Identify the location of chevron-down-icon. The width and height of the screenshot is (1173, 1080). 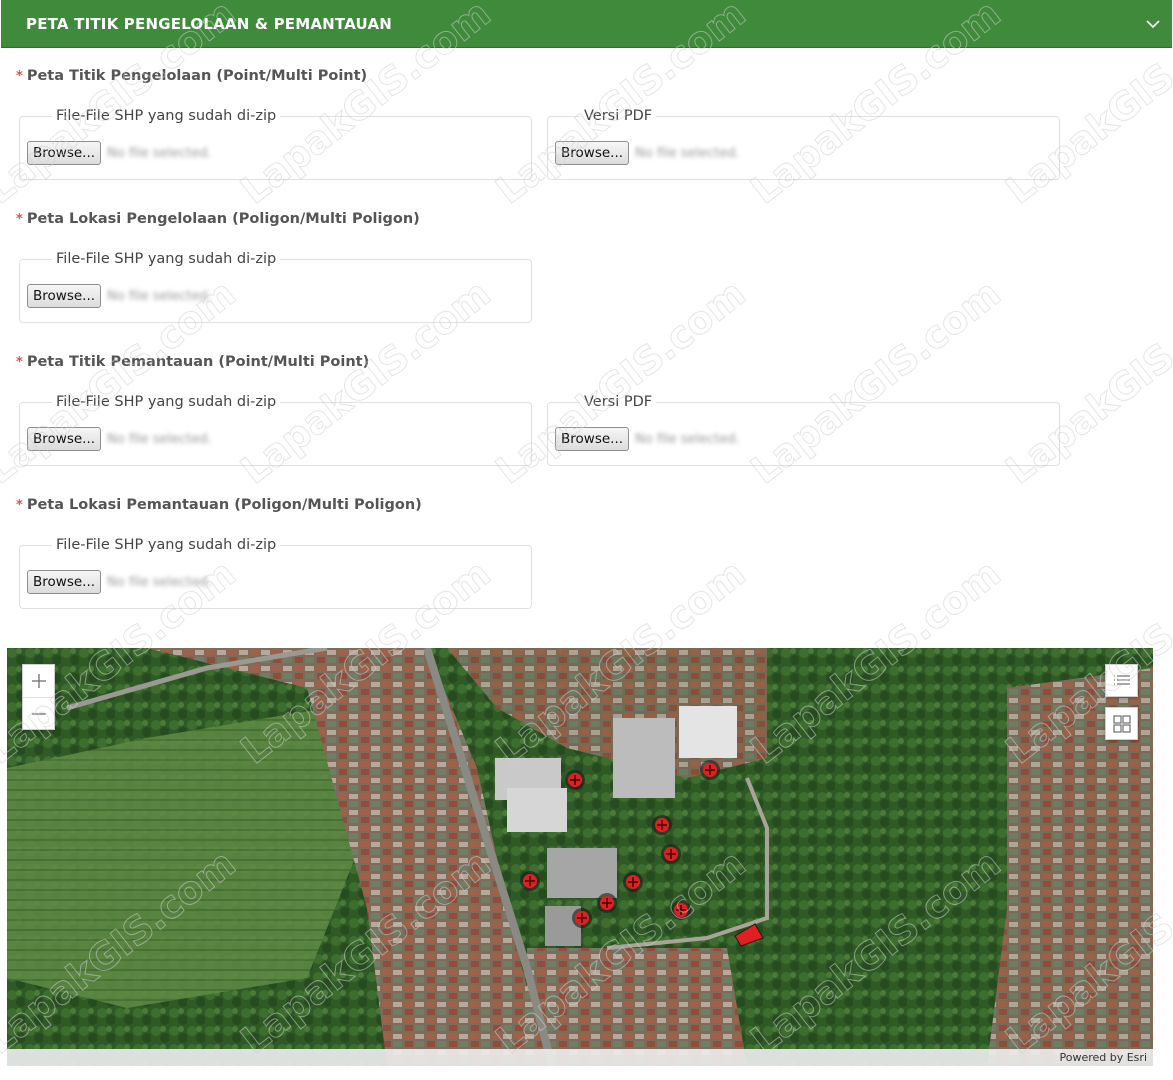
(1153, 24).